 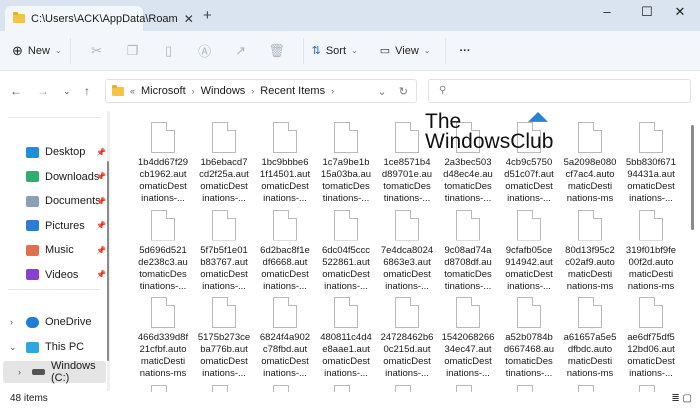 What do you see at coordinates (54, 152) in the screenshot?
I see `sidebar-item-desktop: Desktop 📌` at bounding box center [54, 152].